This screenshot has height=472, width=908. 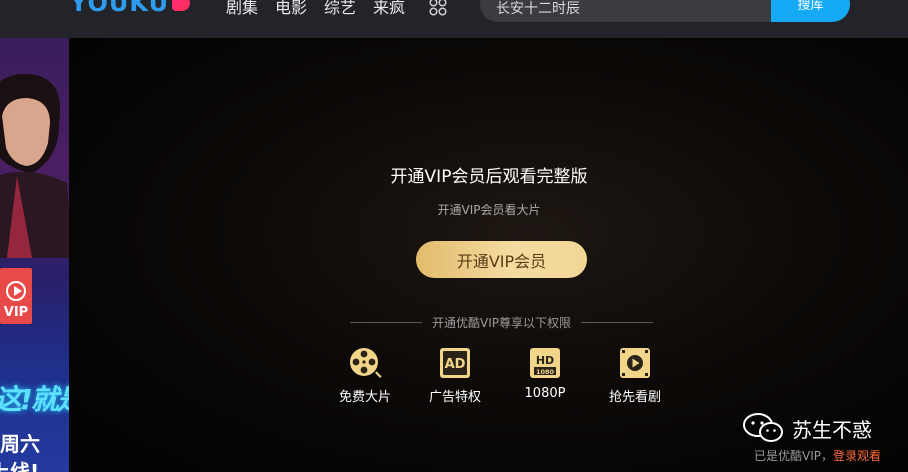 I want to click on ad-free-icon: AD, so click(x=455, y=363).